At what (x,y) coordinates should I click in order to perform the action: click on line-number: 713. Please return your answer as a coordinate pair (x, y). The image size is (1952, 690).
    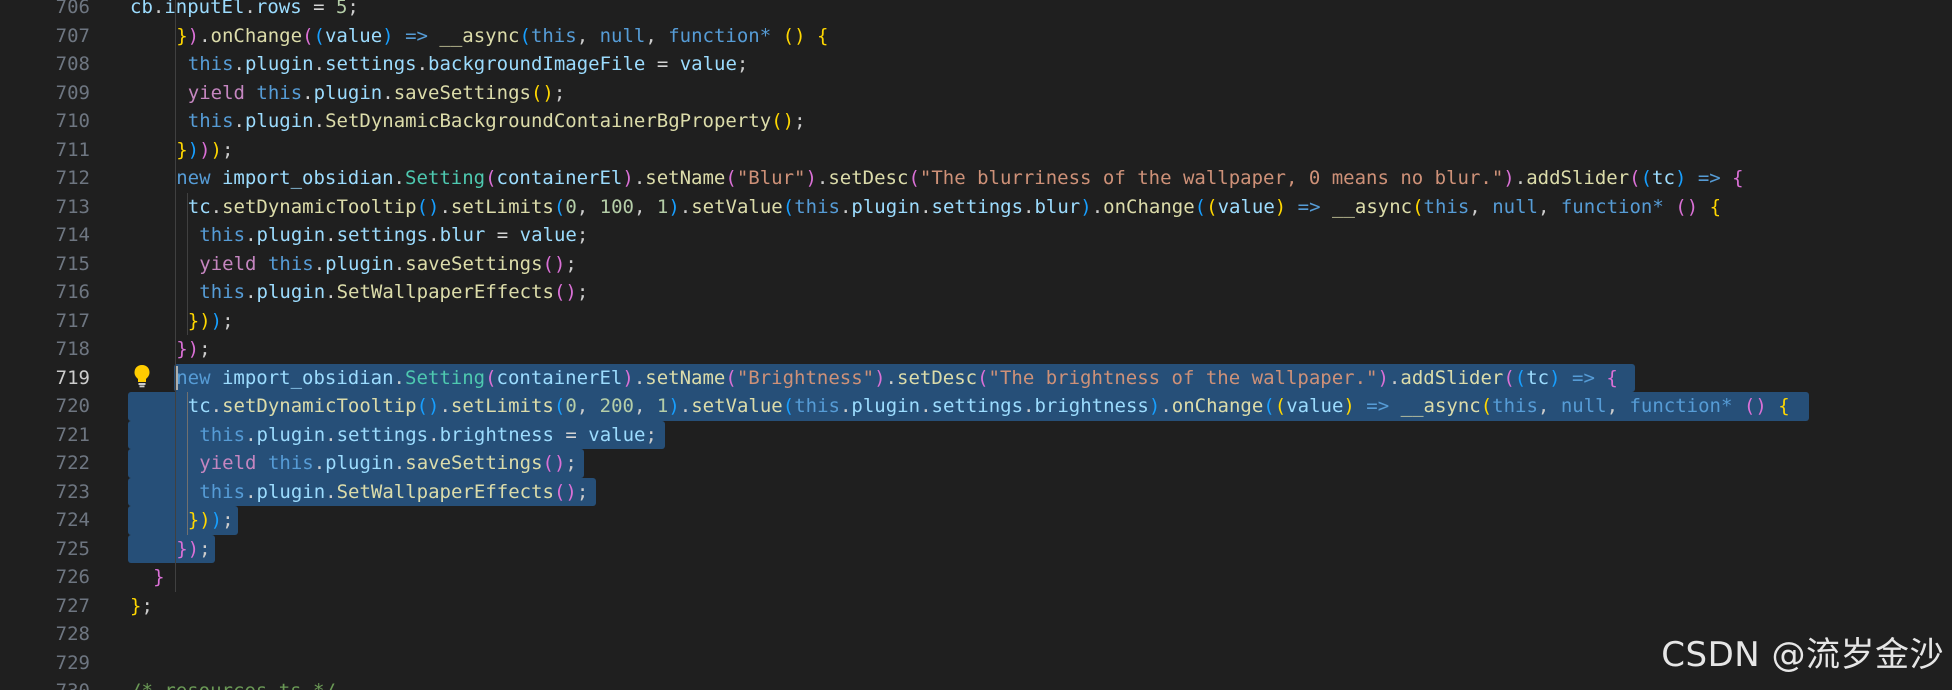
    Looking at the image, I should click on (72, 206).